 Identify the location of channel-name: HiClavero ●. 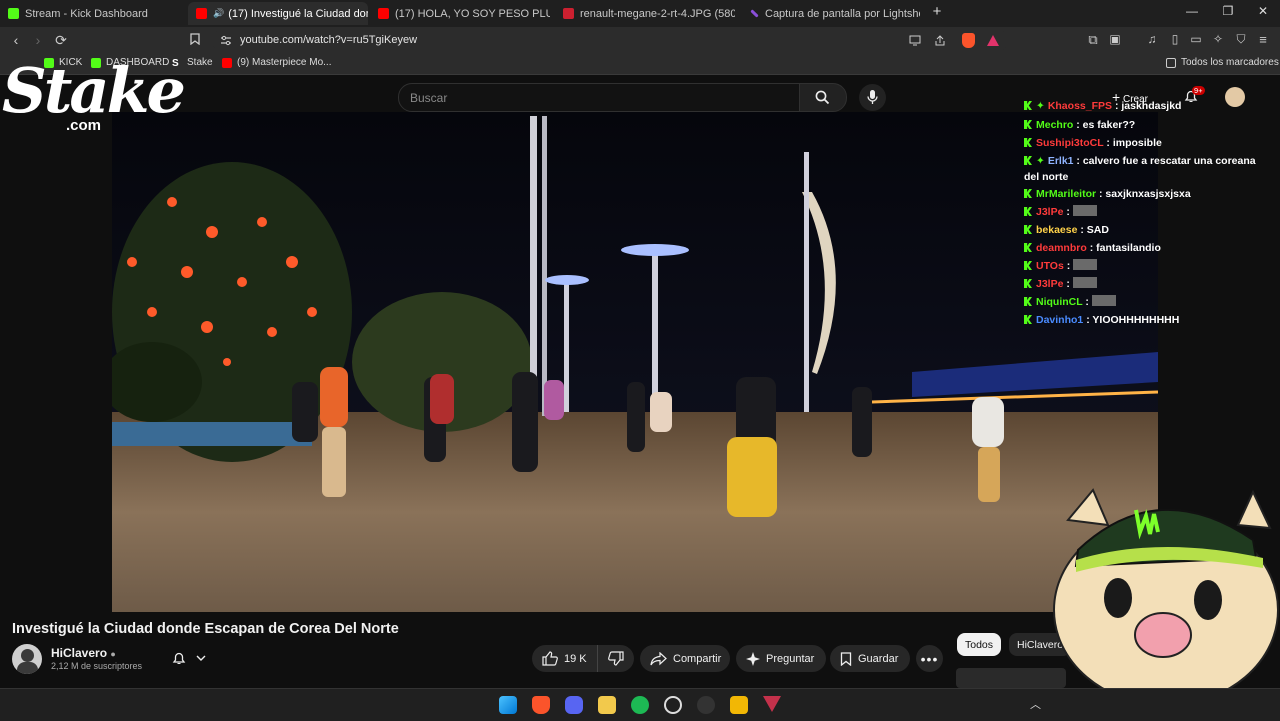
(83, 653).